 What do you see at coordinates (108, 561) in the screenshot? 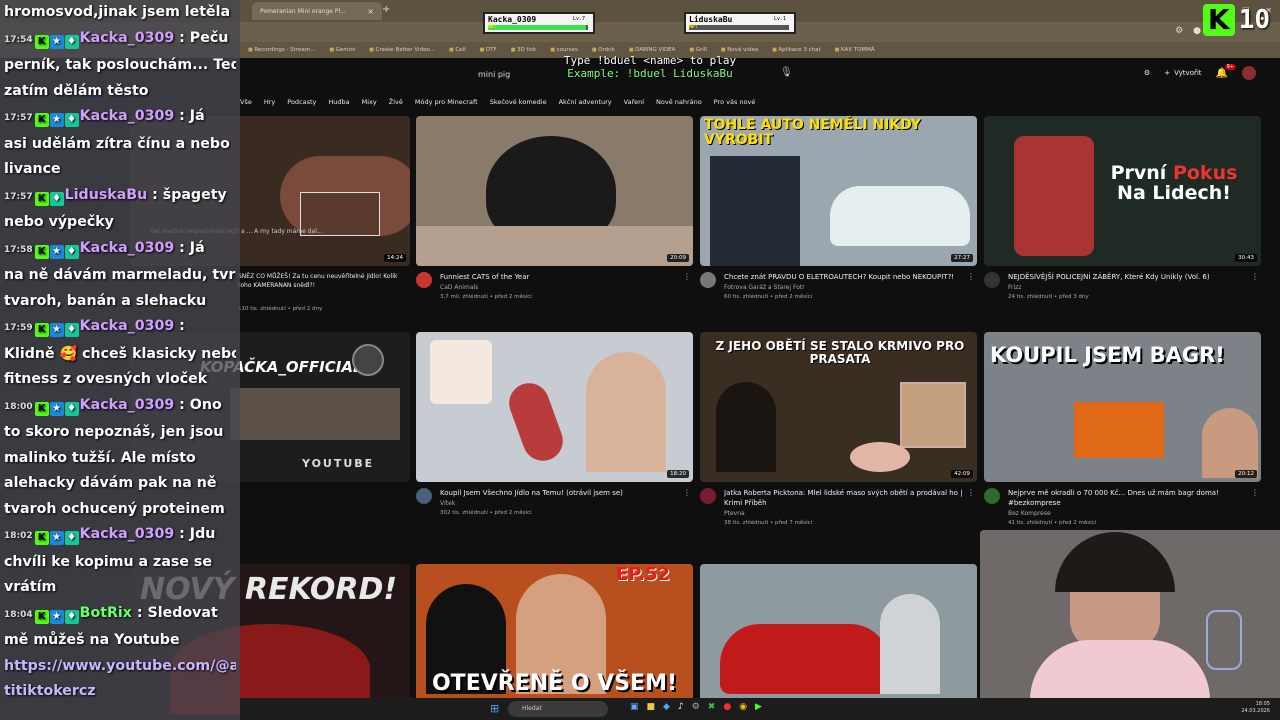
I see `chat-message-text: chvíli ke kopimu a zase se` at bounding box center [108, 561].